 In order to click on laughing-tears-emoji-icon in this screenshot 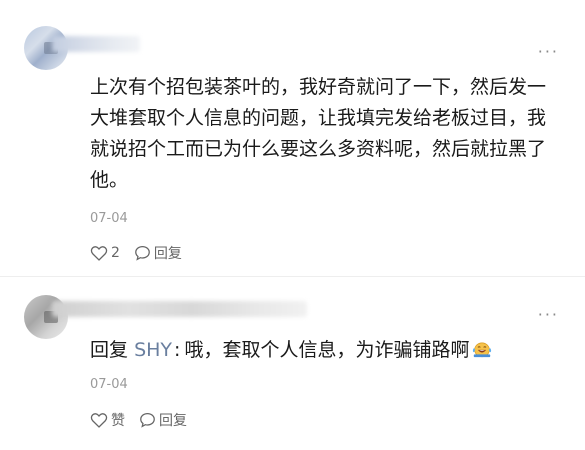, I will do `click(482, 350)`.